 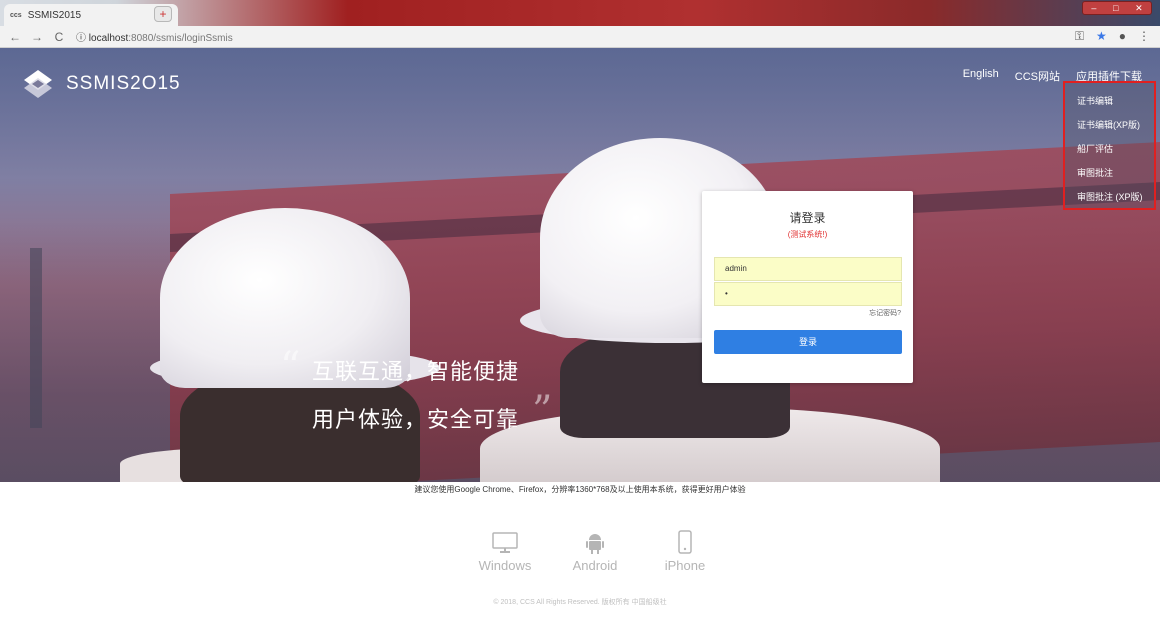 What do you see at coordinates (1122, 36) in the screenshot?
I see `profile-icon: ●` at bounding box center [1122, 36].